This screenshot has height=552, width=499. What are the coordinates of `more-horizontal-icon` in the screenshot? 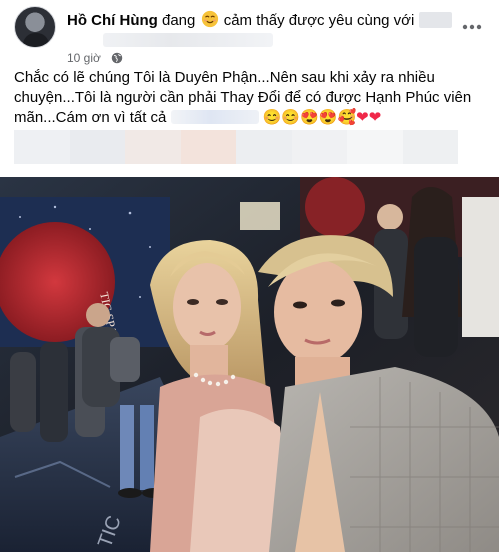 It's located at (472, 27).